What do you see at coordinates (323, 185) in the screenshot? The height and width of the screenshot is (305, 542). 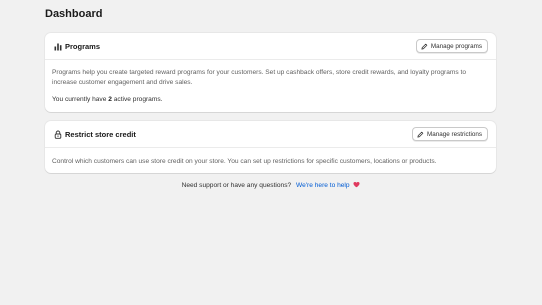 I see `help-link: We're here to help` at bounding box center [323, 185].